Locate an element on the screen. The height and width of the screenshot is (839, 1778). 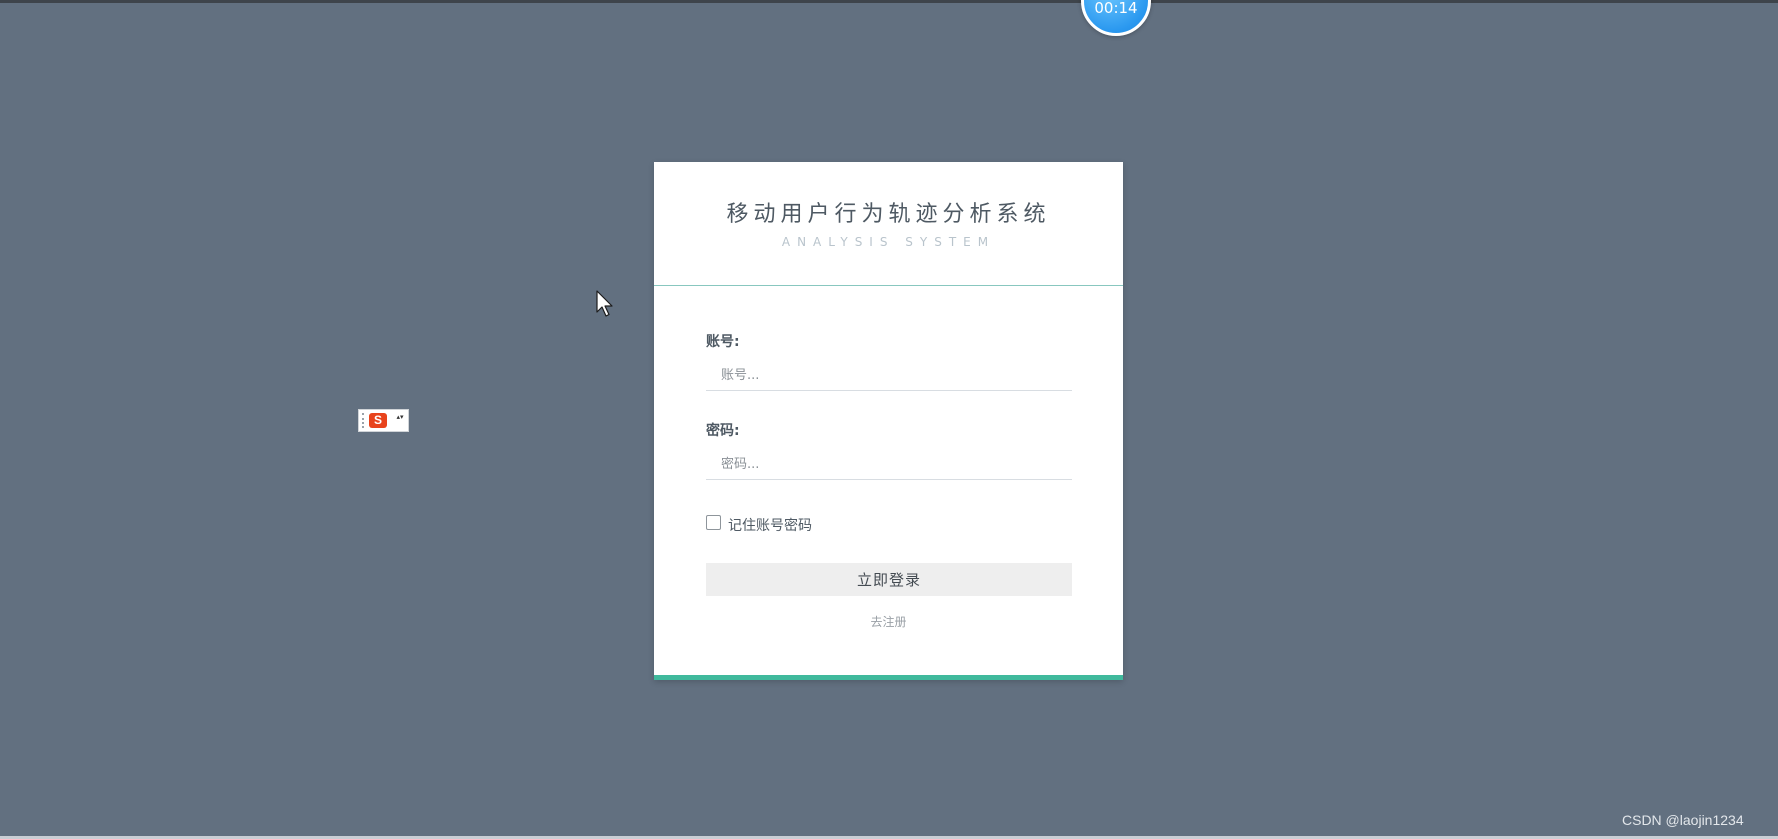
ime-toolbar: S ▴▾ is located at coordinates (383, 420).